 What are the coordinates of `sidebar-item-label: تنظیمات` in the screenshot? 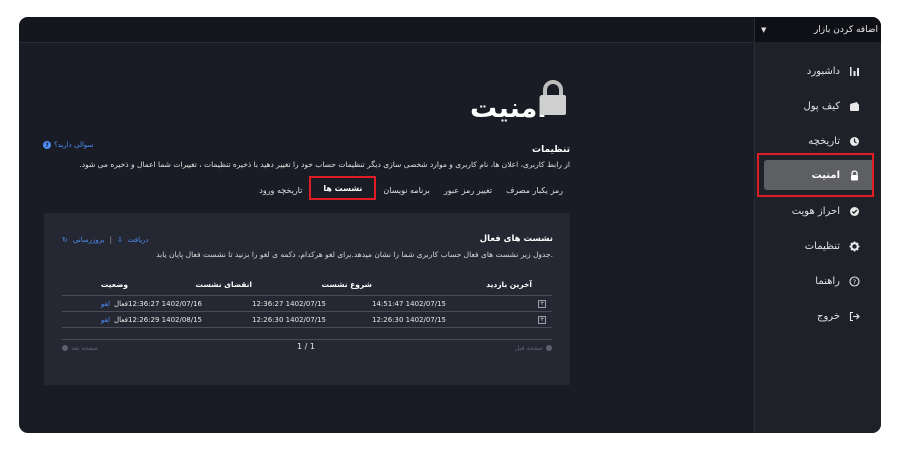 It's located at (822, 246).